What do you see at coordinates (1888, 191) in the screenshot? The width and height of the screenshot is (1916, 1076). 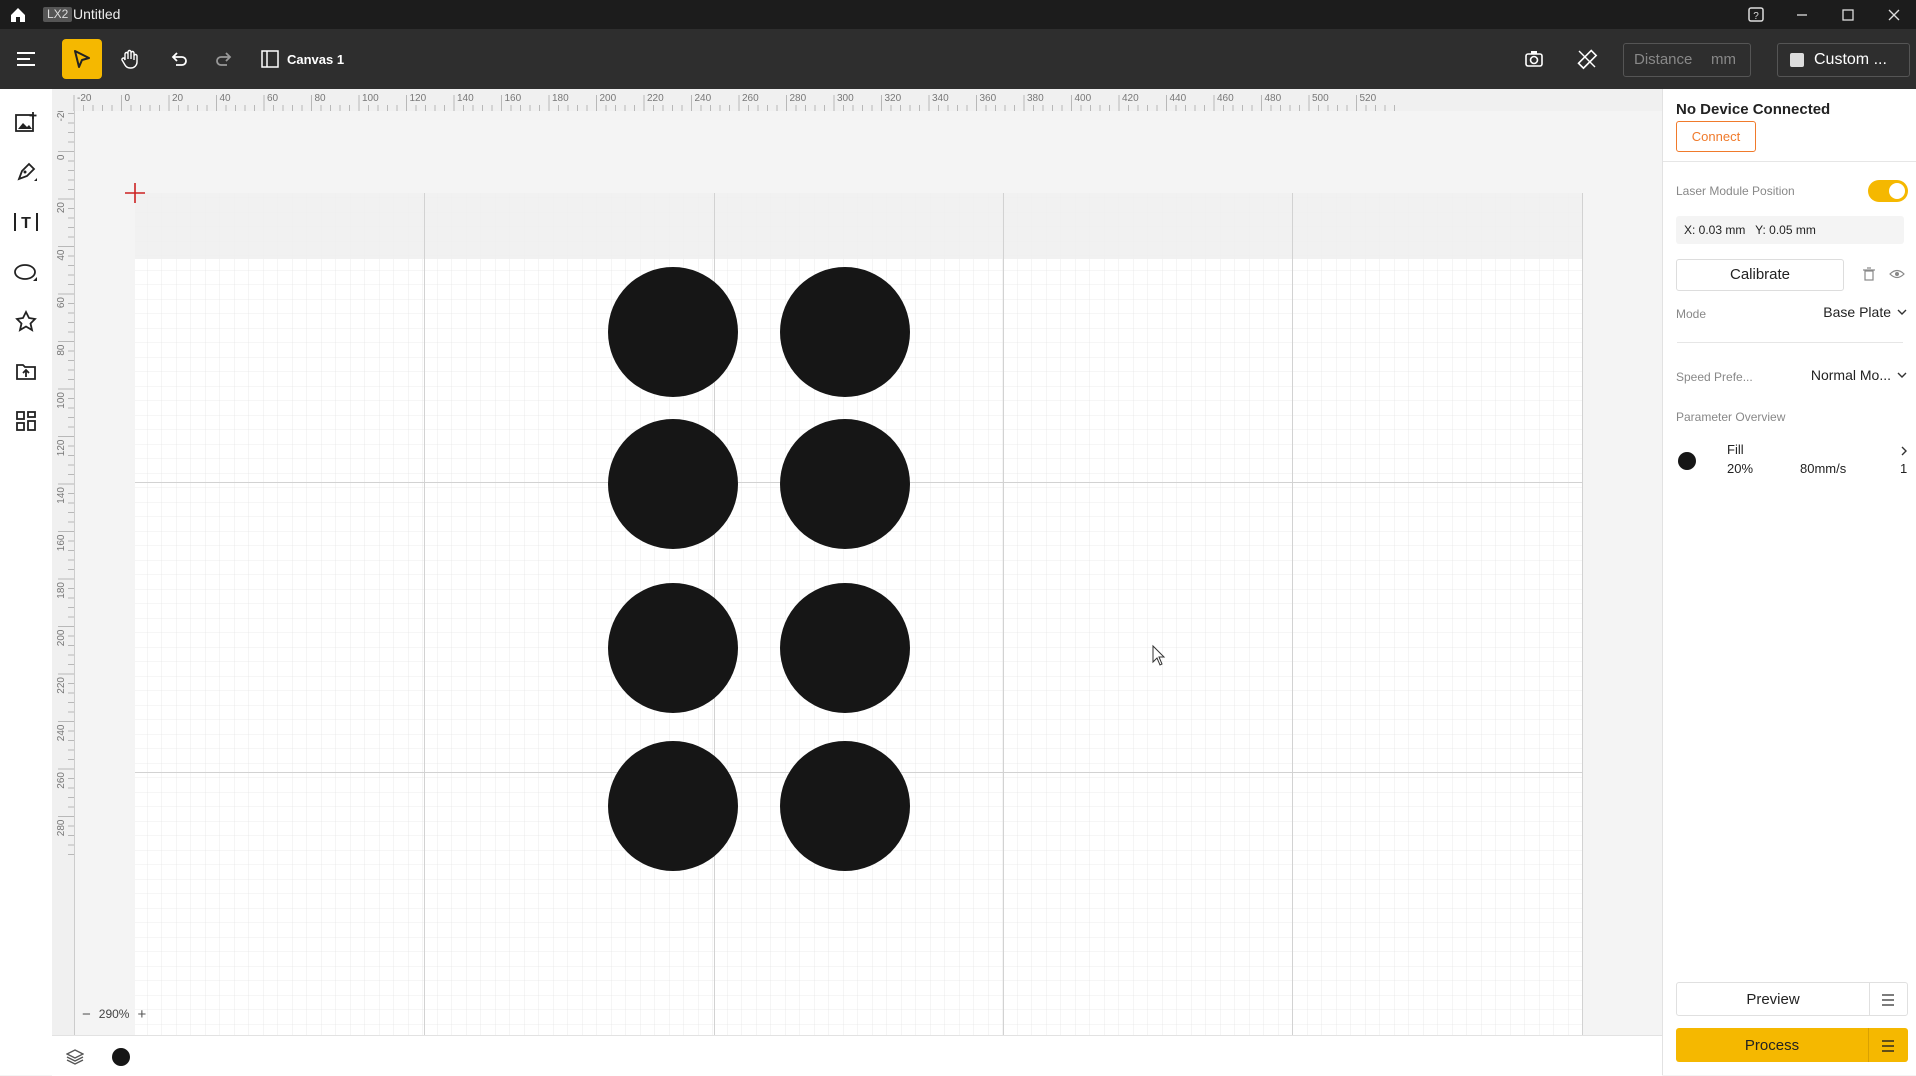 I see `laser-module-toggle` at bounding box center [1888, 191].